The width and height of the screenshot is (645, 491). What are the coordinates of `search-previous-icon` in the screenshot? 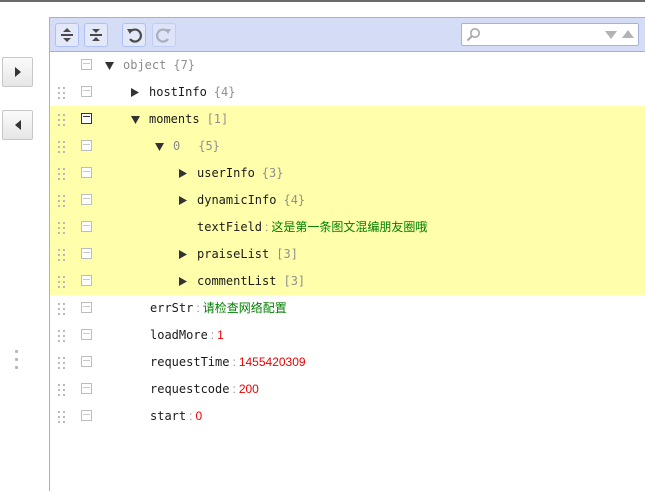 It's located at (628, 34).